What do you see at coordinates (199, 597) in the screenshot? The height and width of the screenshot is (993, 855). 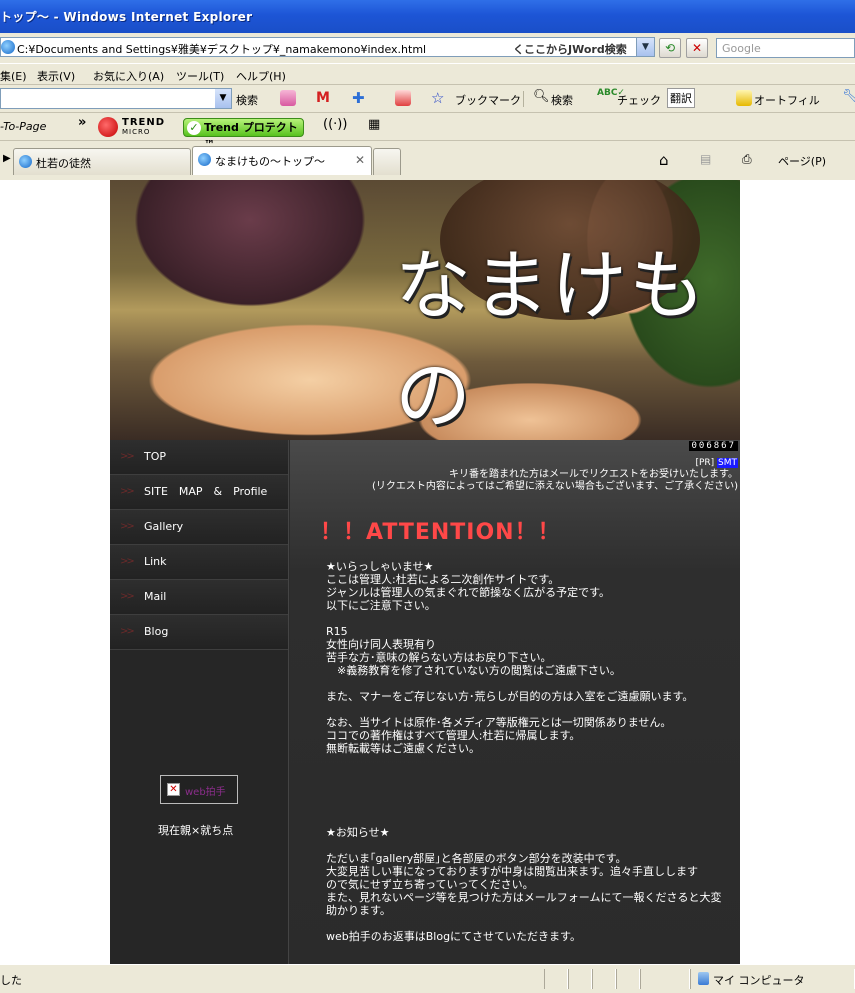 I see `nav-mail: >> Mail` at bounding box center [199, 597].